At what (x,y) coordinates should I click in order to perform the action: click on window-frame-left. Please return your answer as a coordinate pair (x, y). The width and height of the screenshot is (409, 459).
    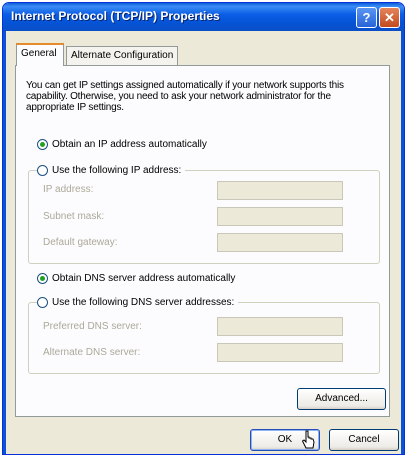
    Looking at the image, I should click on (4, 242).